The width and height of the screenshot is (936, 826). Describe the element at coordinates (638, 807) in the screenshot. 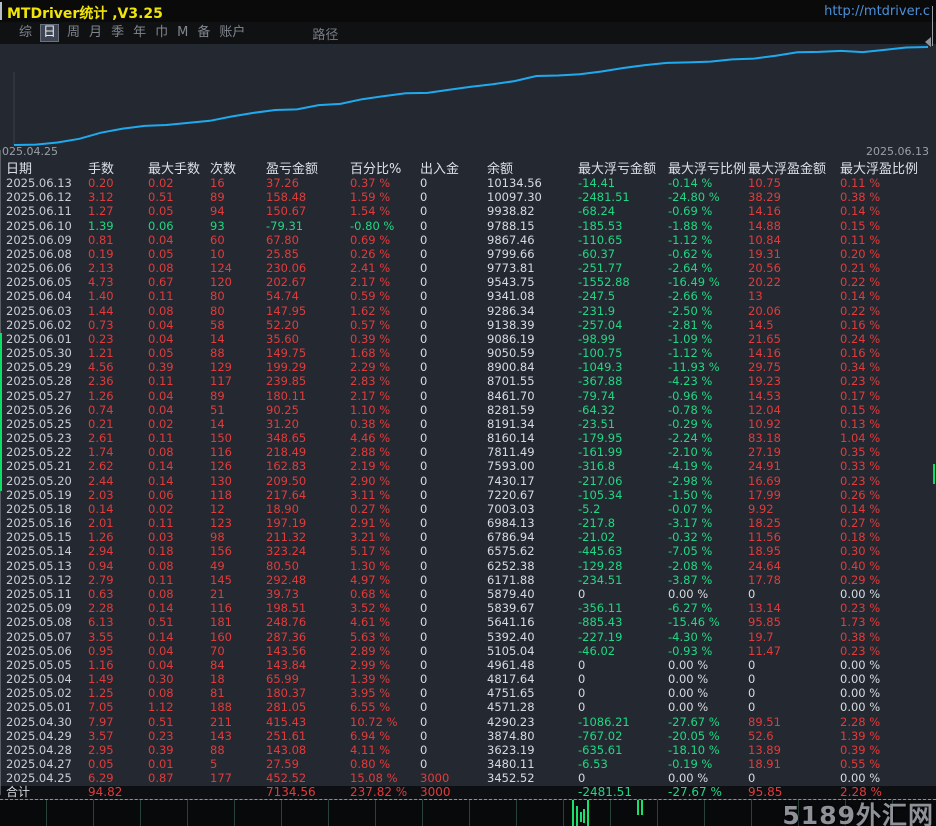

I see `volume-bar` at that location.